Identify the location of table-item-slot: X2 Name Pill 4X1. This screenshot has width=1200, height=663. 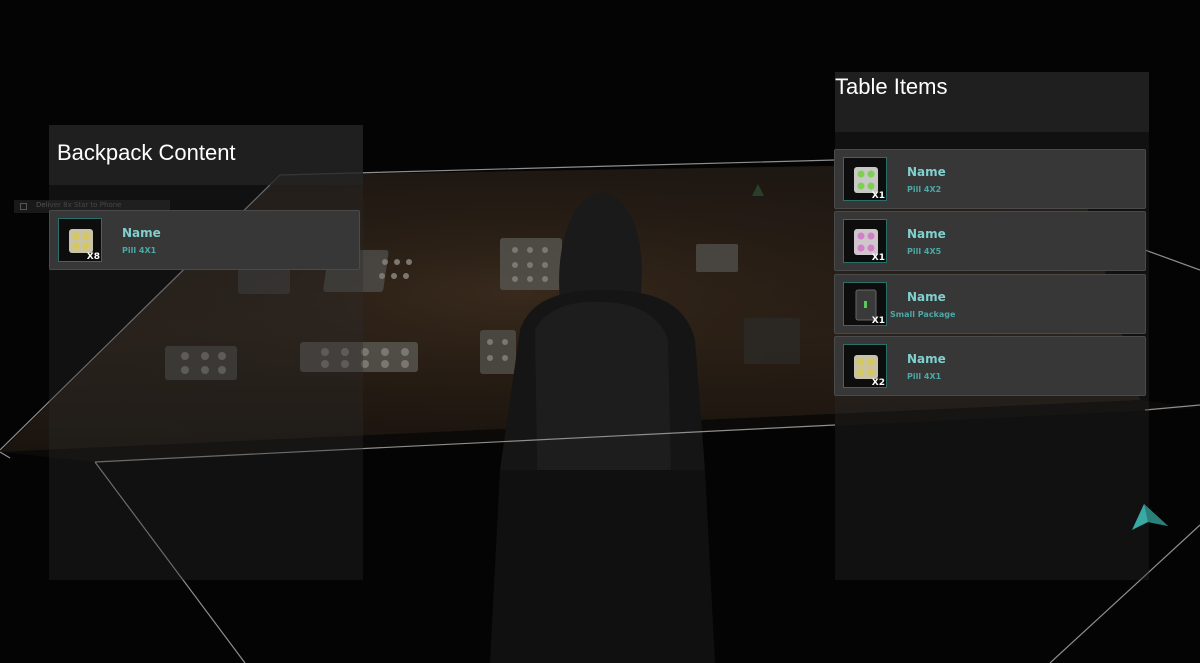
(990, 366).